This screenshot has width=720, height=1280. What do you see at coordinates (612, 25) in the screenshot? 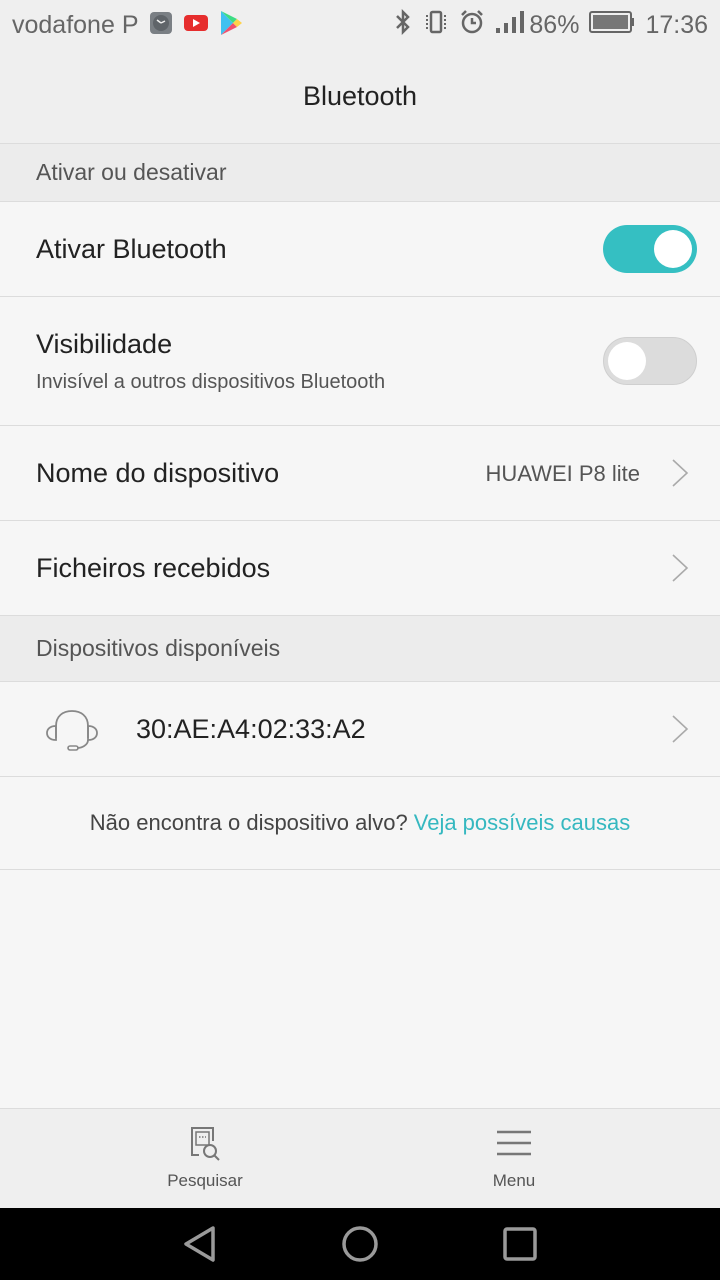
I see `battery-icon` at bounding box center [612, 25].